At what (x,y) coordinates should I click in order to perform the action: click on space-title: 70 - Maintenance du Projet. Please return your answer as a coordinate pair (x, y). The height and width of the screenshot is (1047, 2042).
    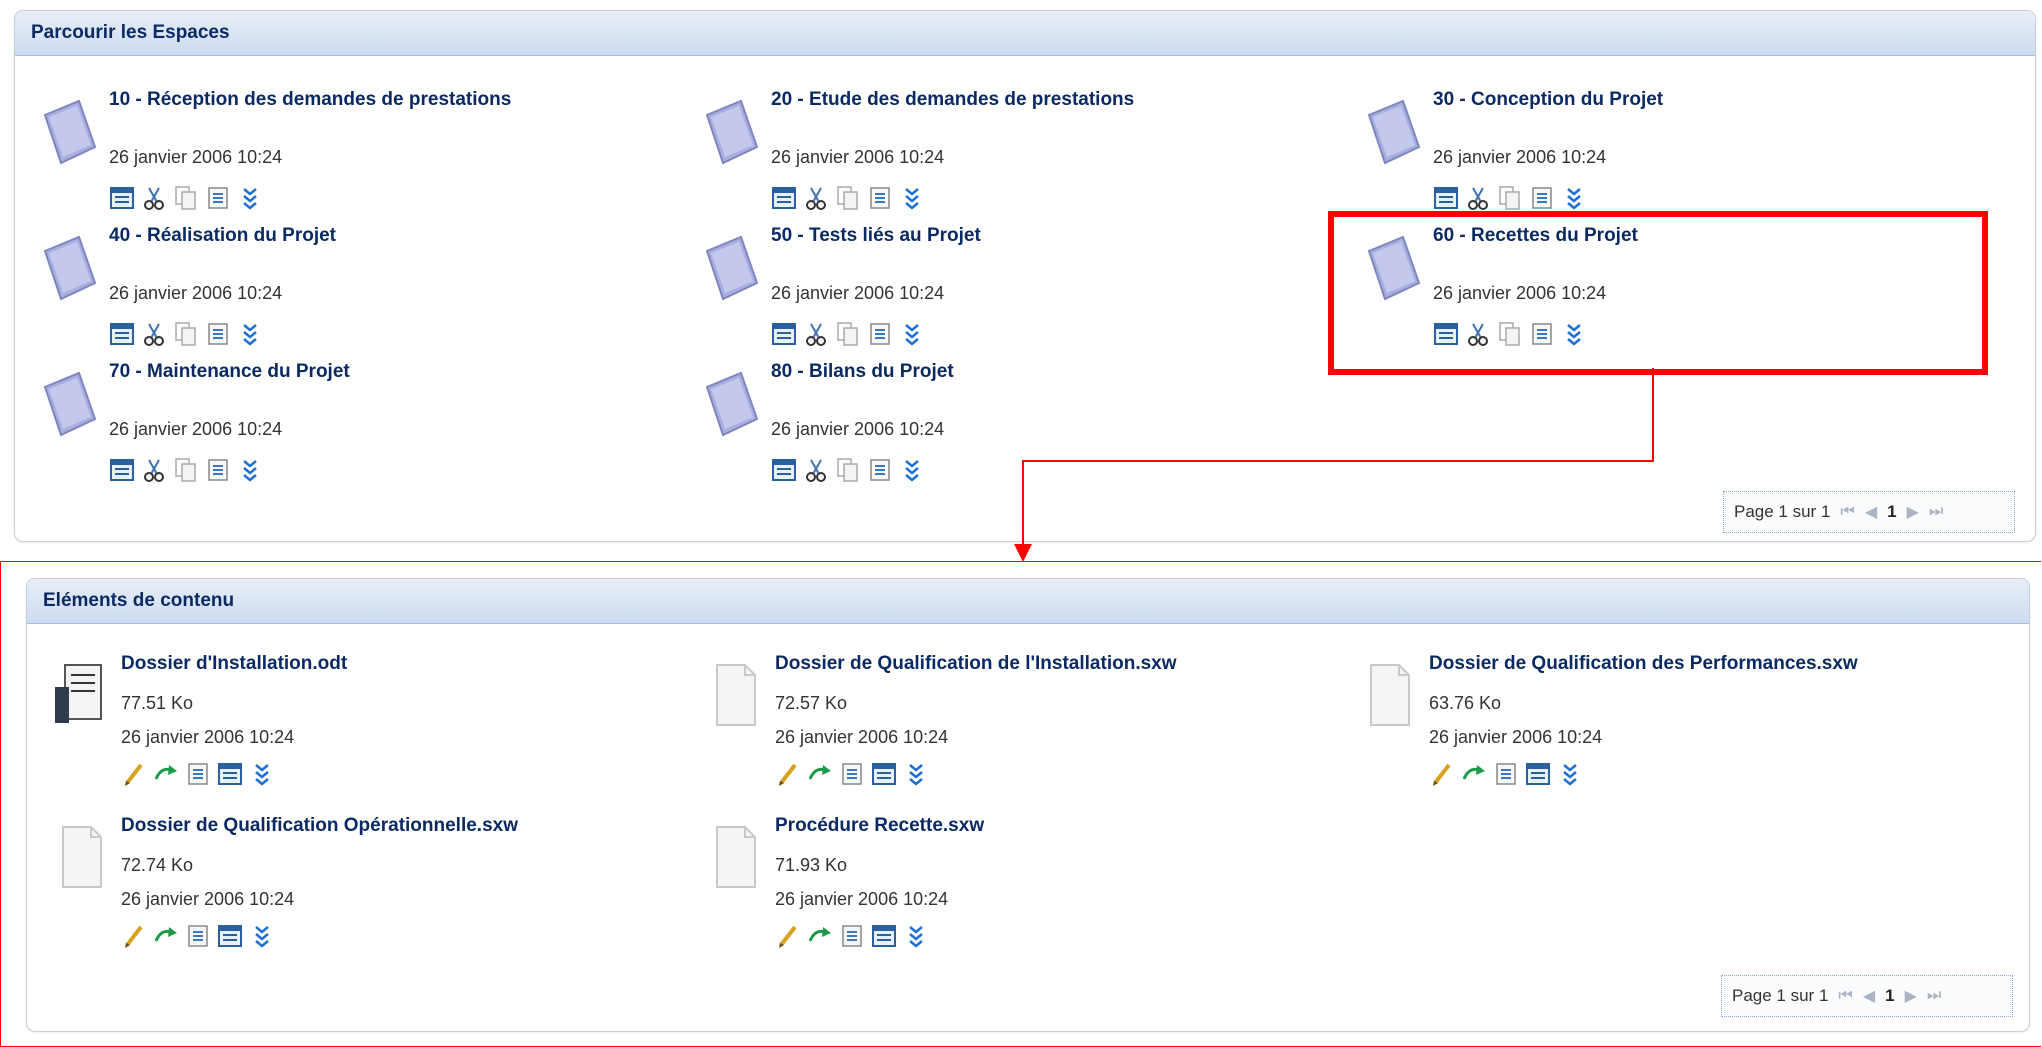
    Looking at the image, I should click on (229, 372).